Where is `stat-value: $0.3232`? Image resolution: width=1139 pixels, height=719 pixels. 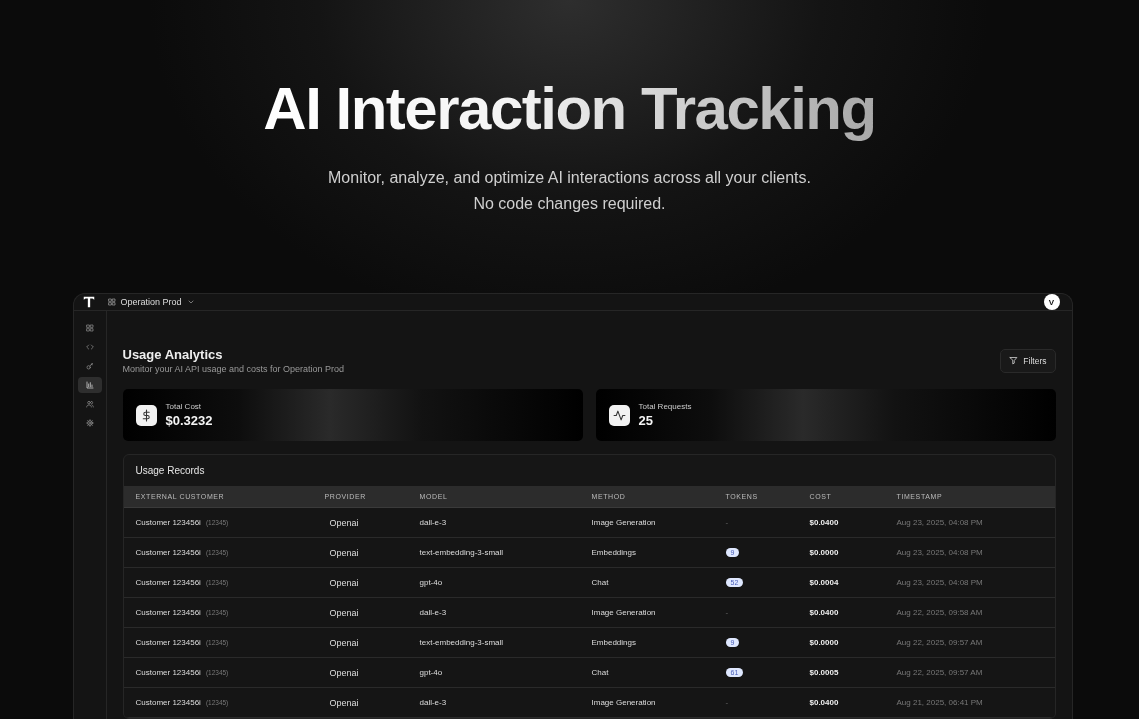 stat-value: $0.3232 is located at coordinates (189, 420).